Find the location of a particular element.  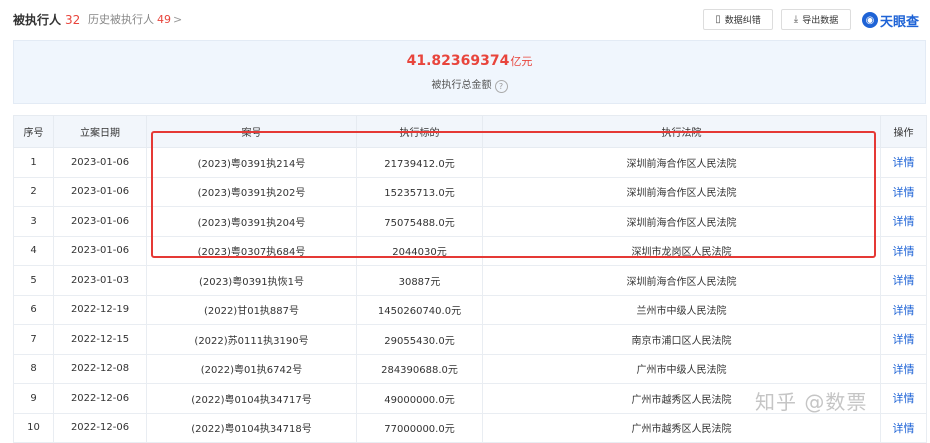

tianyancha-logo: ◉ 天眼查 is located at coordinates (890, 20).